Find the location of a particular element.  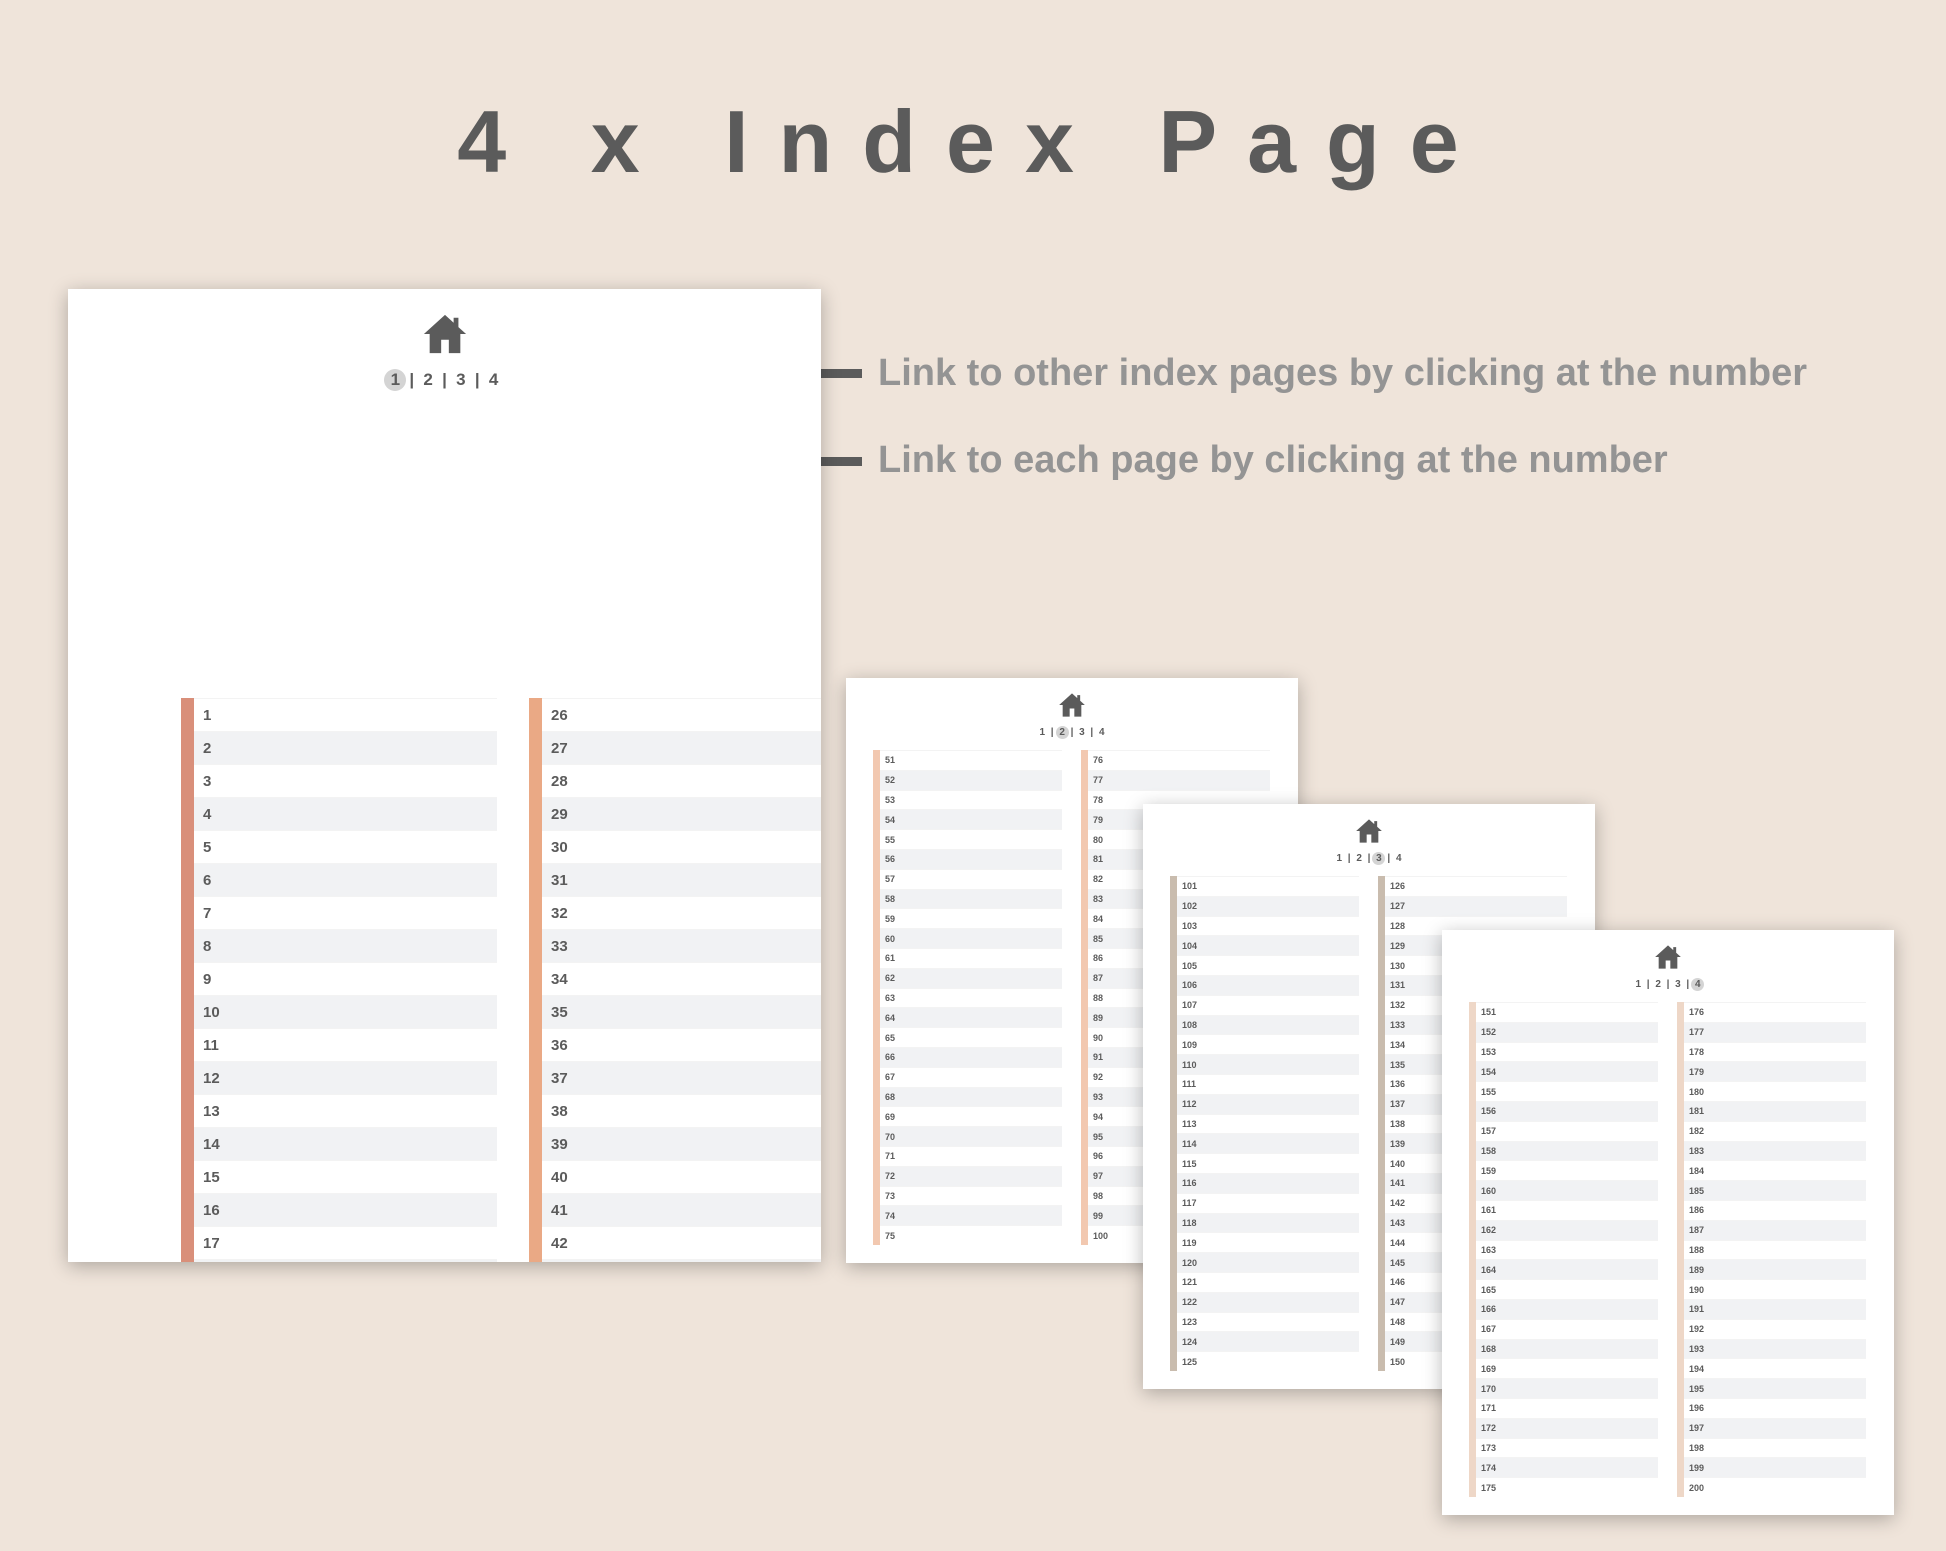

index-number: 115 is located at coordinates (1189, 1164).